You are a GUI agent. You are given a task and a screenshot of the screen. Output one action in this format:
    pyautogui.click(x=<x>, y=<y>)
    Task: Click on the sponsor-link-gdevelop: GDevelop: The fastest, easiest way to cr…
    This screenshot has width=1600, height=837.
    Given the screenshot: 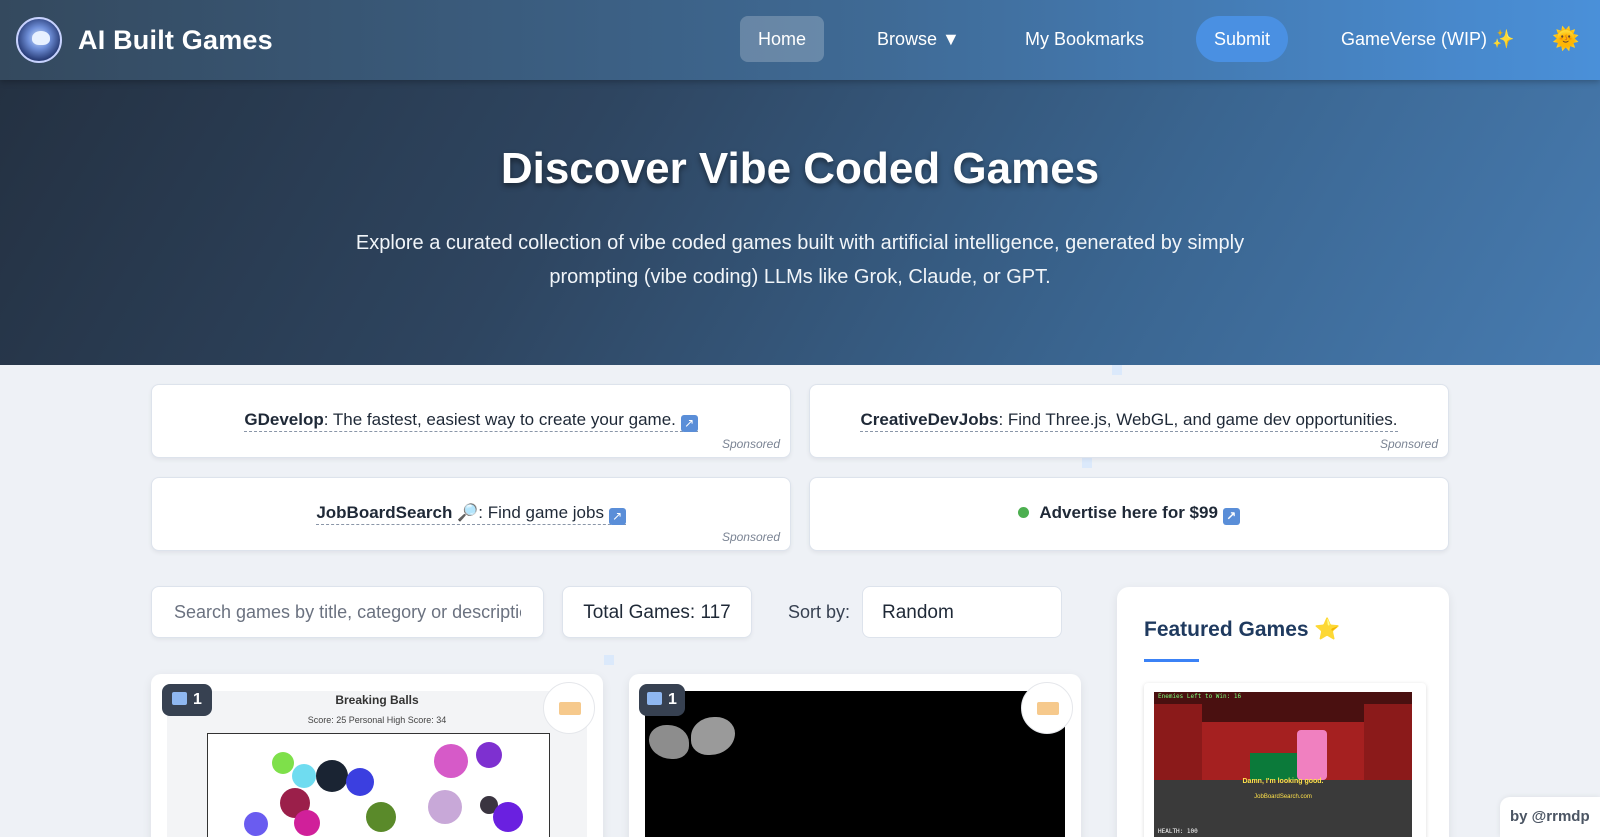 What is the action you would take?
    pyautogui.click(x=471, y=421)
    